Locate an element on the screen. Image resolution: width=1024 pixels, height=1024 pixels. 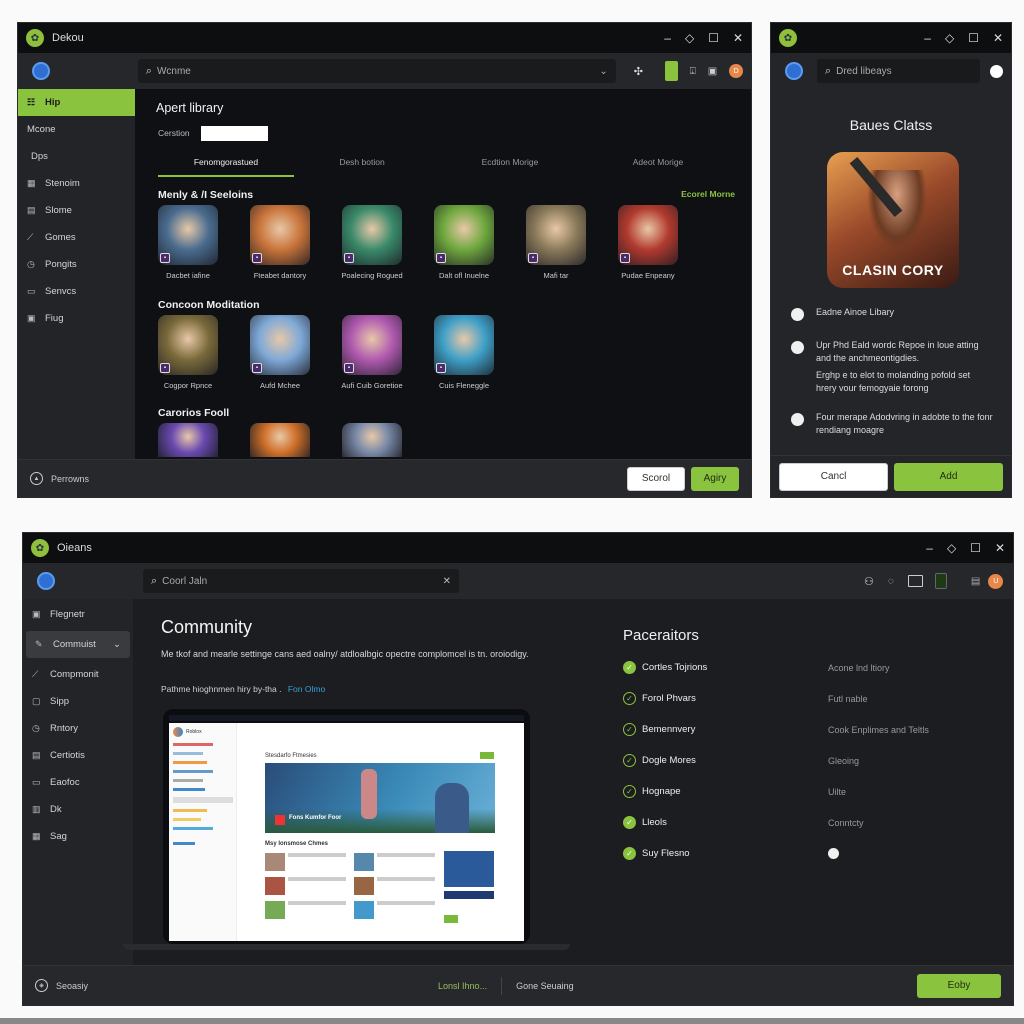
see-more-link: Ecorel Morne is located at coordinates (708, 194).